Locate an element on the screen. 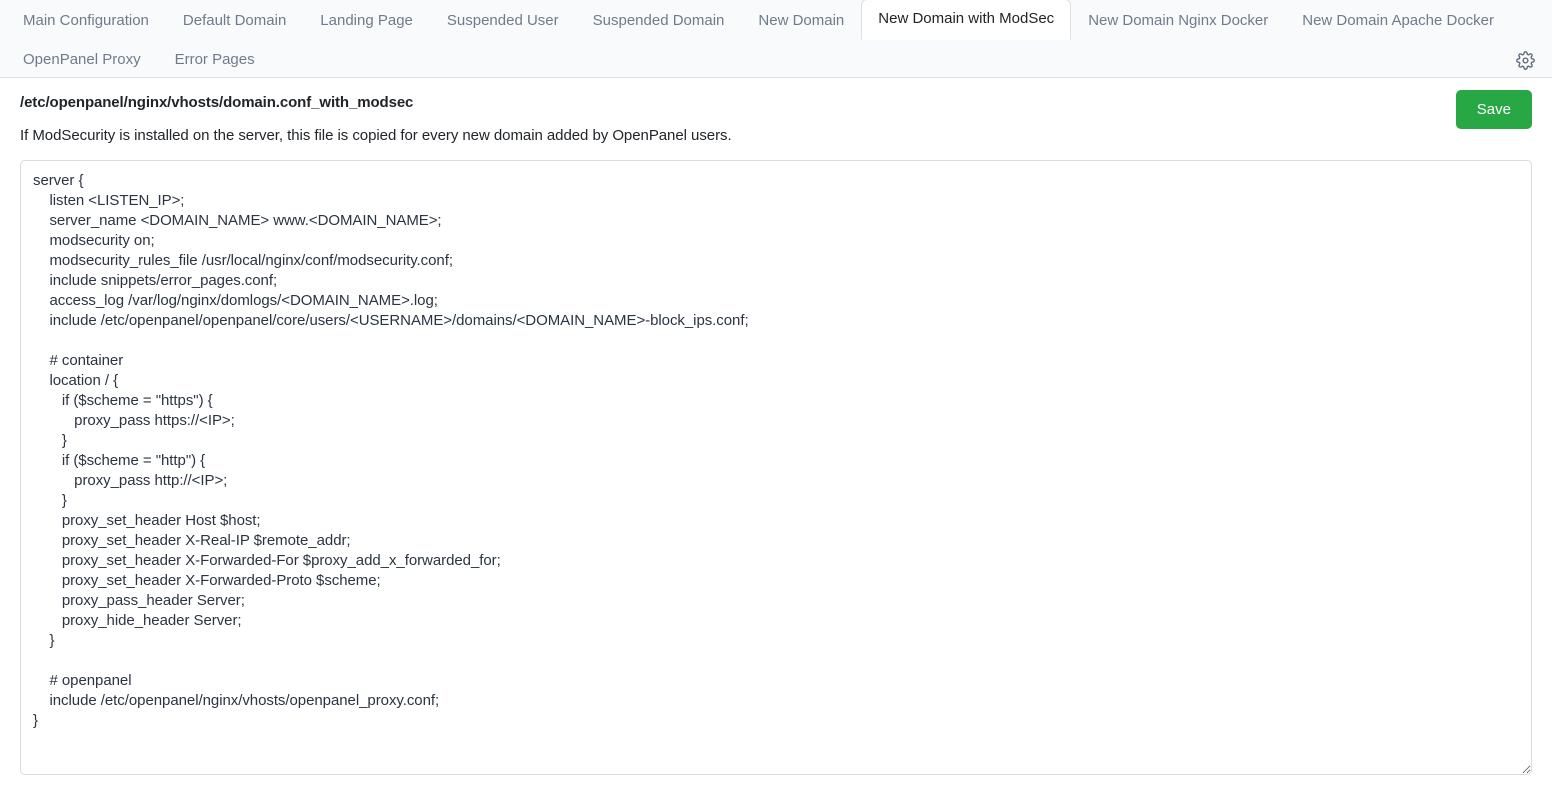 The width and height of the screenshot is (1552, 790). tab-new-domain-nginx-docker: New Domain Nginx Docker is located at coordinates (1178, 19).